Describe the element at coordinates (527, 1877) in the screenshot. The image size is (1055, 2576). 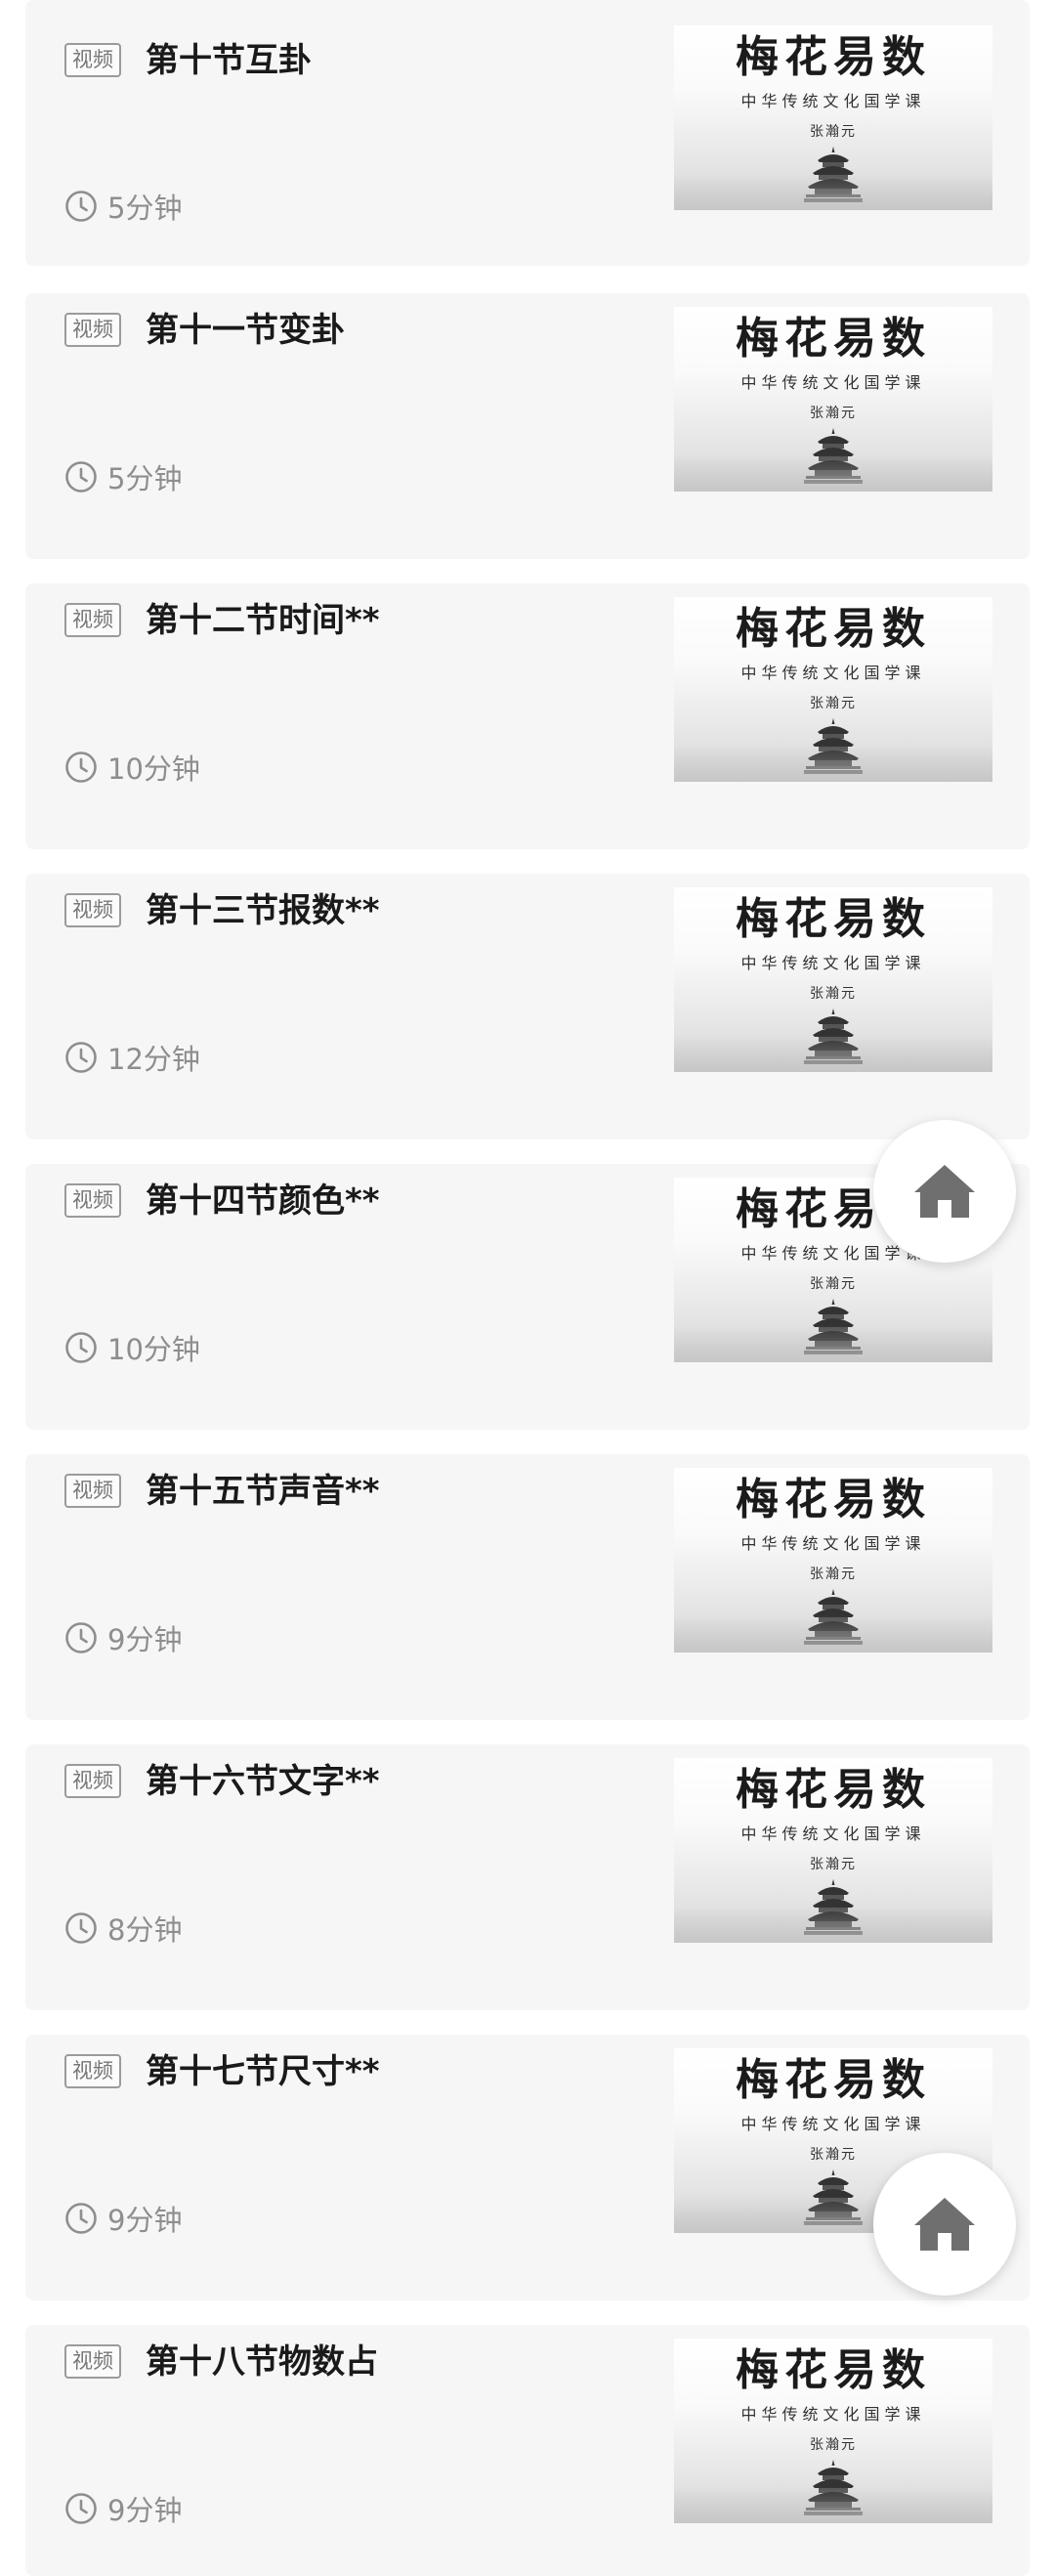
I see `lesson-card: 视频 第十六节文字** 8分钟 梅花易数 中华传统文化国学课 张瀚元` at that location.